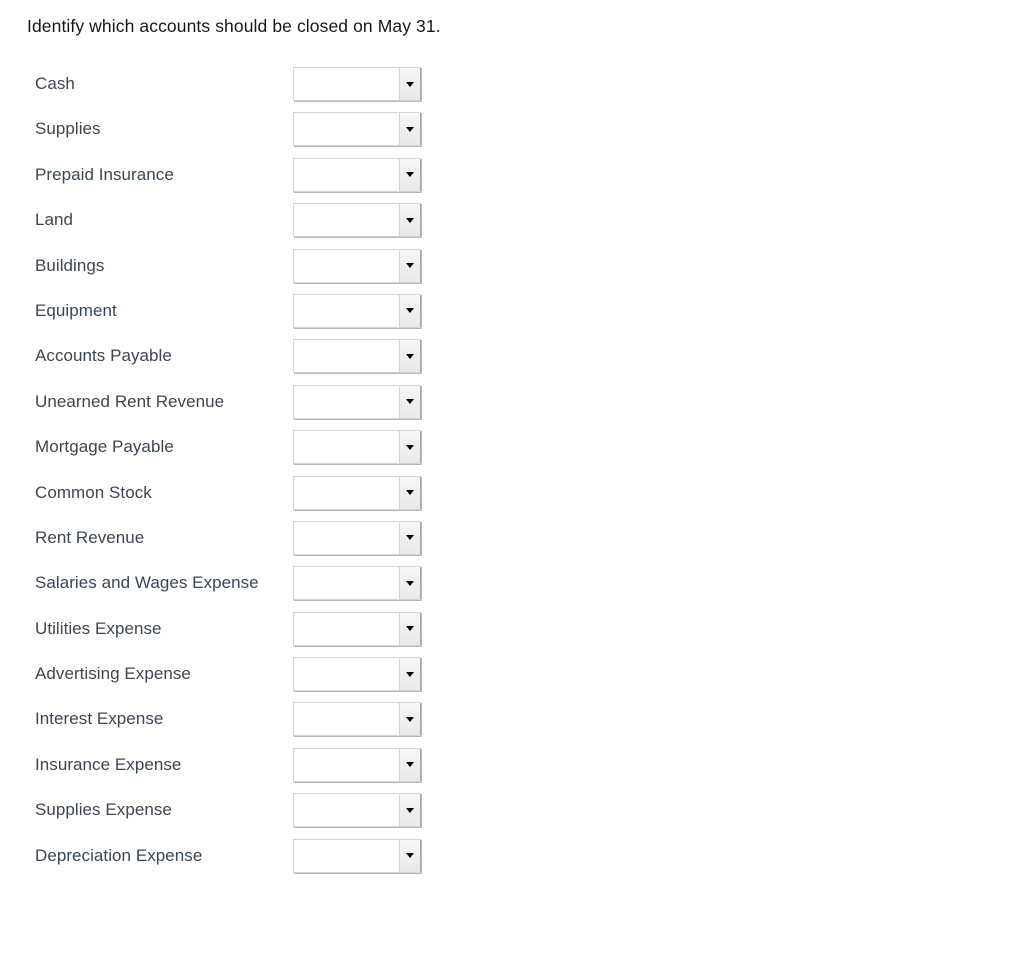 Image resolution: width=1024 pixels, height=955 pixels. I want to click on account-label: Supplies, so click(68, 129).